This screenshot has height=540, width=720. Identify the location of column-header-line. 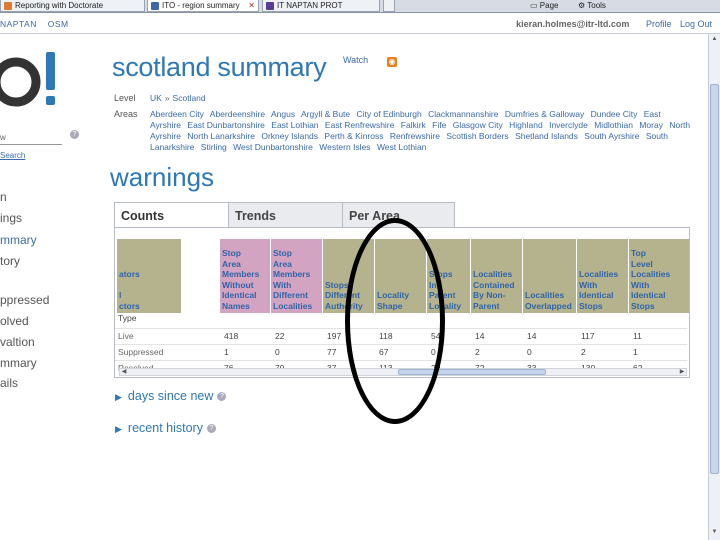
(149, 285).